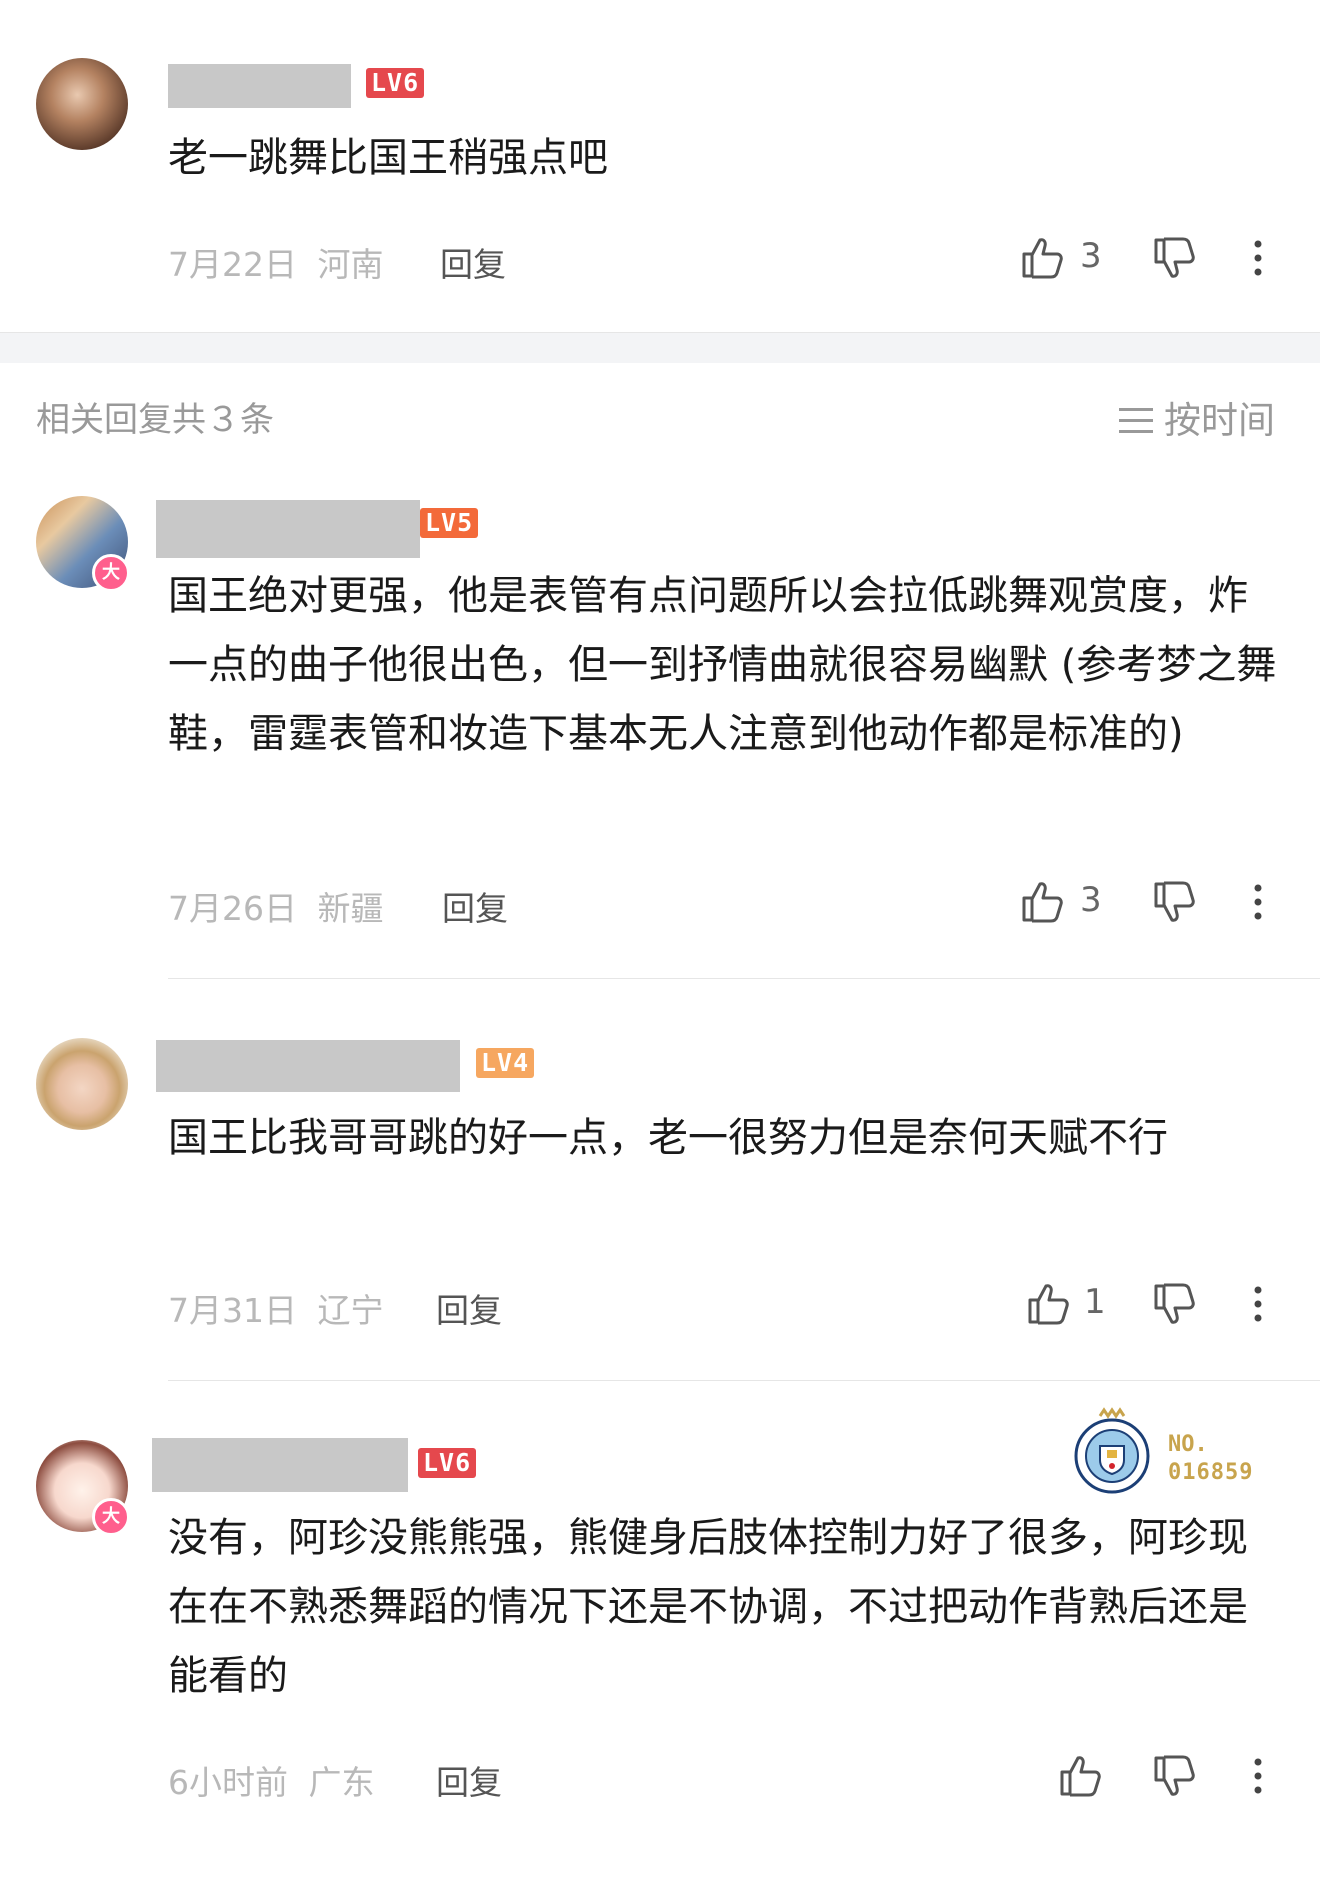 The image size is (1320, 1878). Describe the element at coordinates (350, 1310) in the screenshot. I see `reply-region: 辽宁` at that location.